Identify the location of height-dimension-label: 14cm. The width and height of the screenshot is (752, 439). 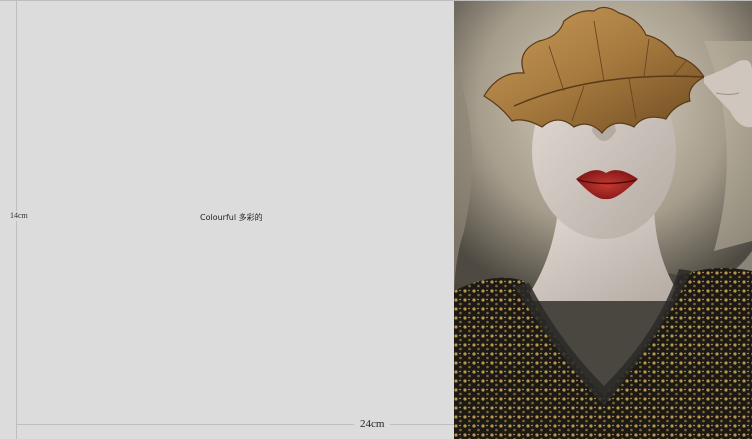
(19, 216).